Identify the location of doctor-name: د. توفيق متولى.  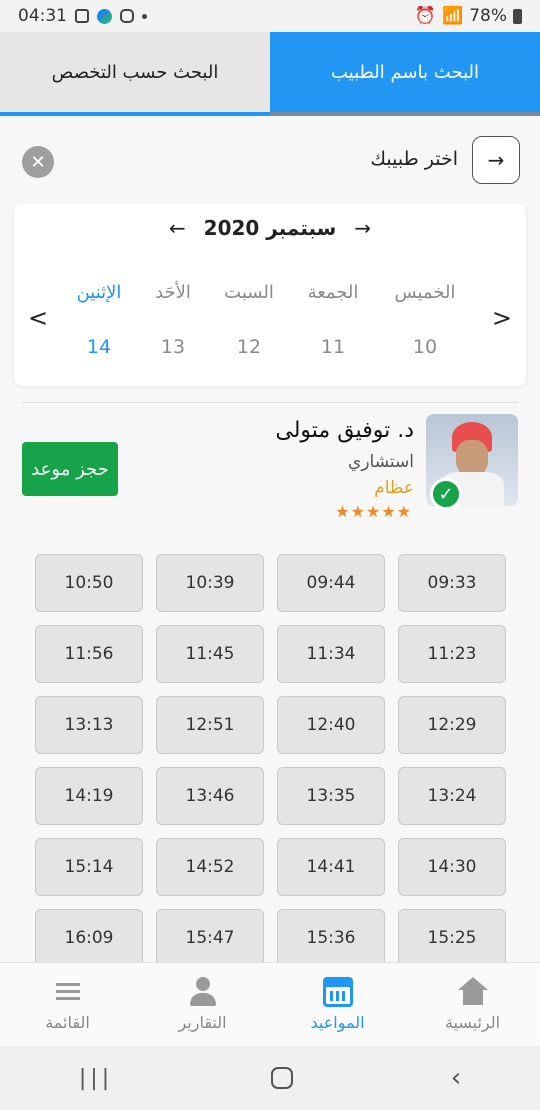
(344, 430).